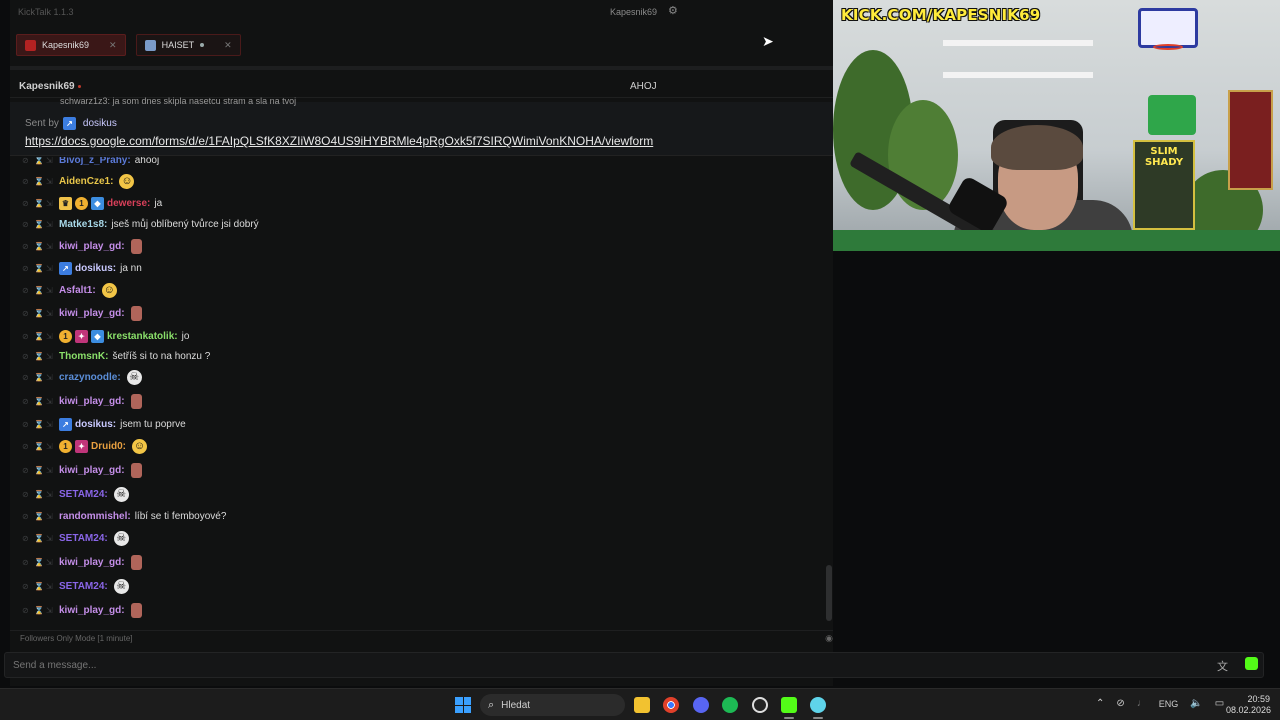 The height and width of the screenshot is (720, 1280). Describe the element at coordinates (100, 123) in the screenshot. I see `pinned-username: dosikus` at that location.